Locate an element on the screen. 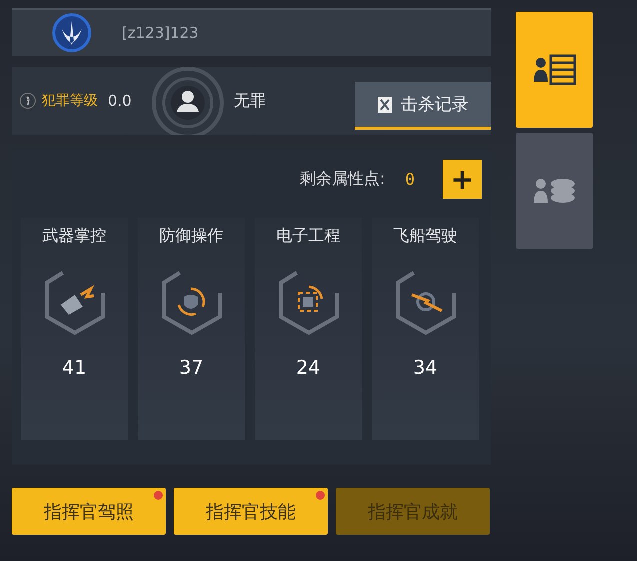 Image resolution: width=637 pixels, height=561 pixels. skill-value: 41 is located at coordinates (74, 368).